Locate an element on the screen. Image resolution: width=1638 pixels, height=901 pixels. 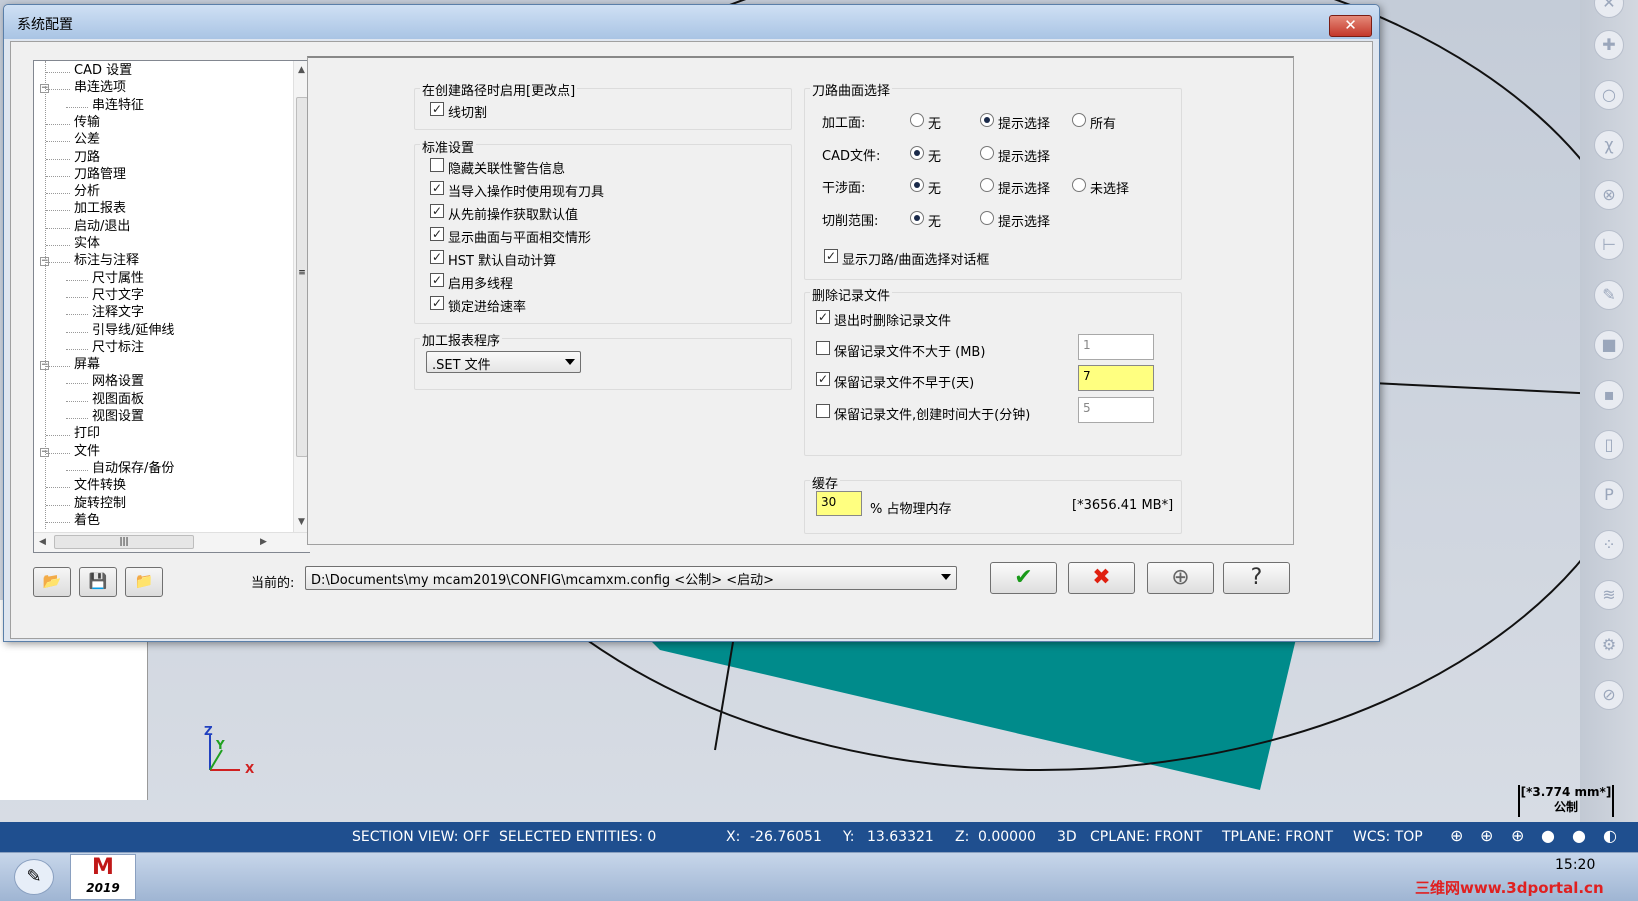
cplane-status: CPLANE: FRONT is located at coordinates (1146, 837).